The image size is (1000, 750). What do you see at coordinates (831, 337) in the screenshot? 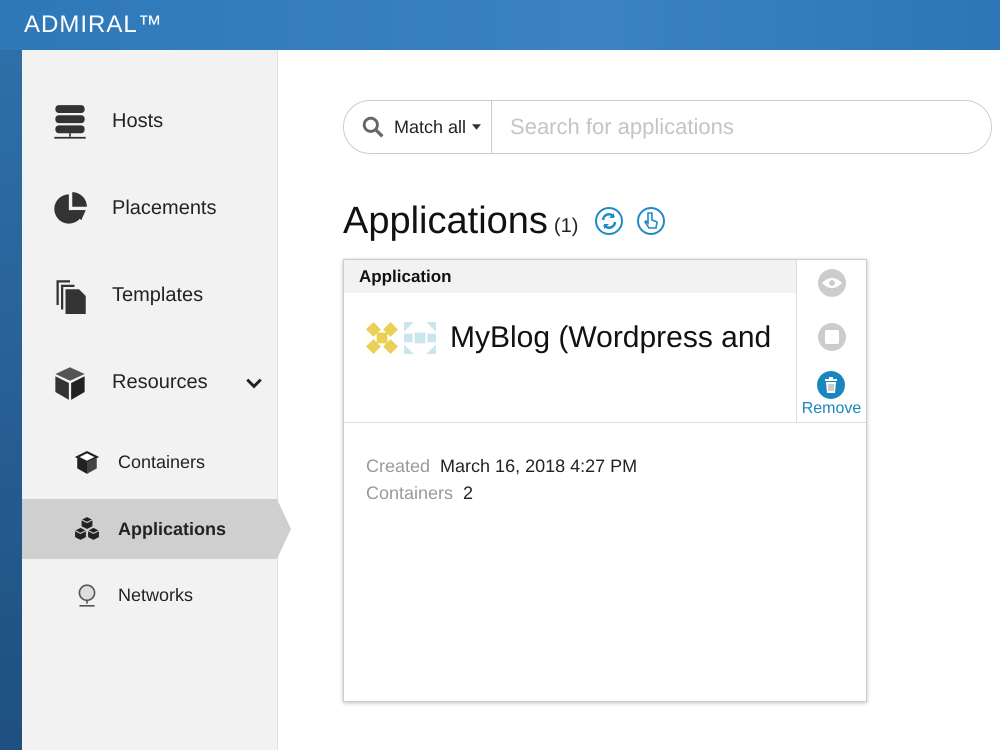
I see `checkbox-icon` at bounding box center [831, 337].